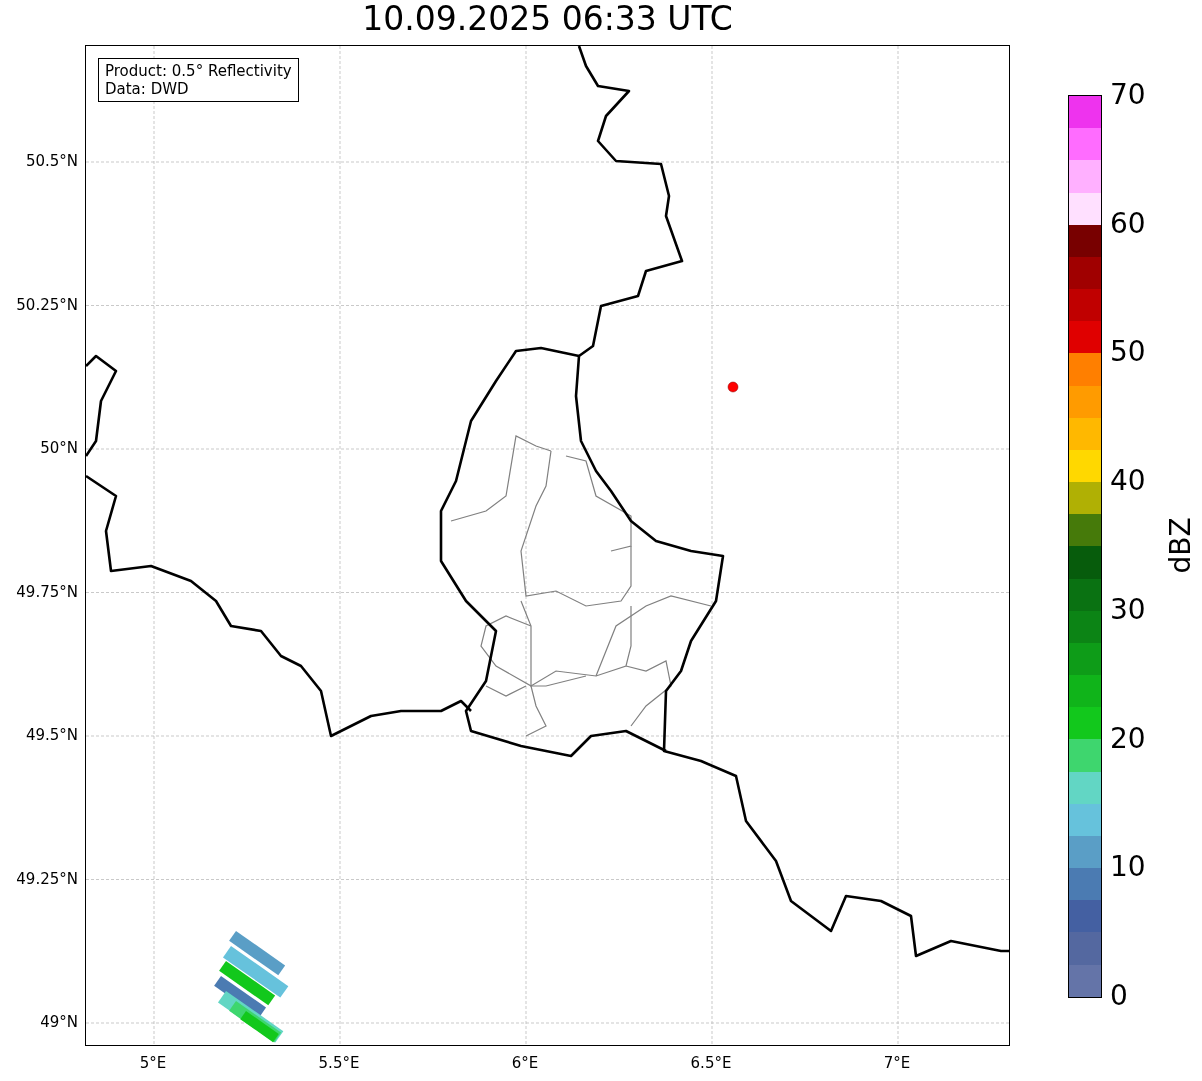 The height and width of the screenshot is (1081, 1202). What do you see at coordinates (47, 591) in the screenshot?
I see `latitude-label: 49.75°N` at bounding box center [47, 591].